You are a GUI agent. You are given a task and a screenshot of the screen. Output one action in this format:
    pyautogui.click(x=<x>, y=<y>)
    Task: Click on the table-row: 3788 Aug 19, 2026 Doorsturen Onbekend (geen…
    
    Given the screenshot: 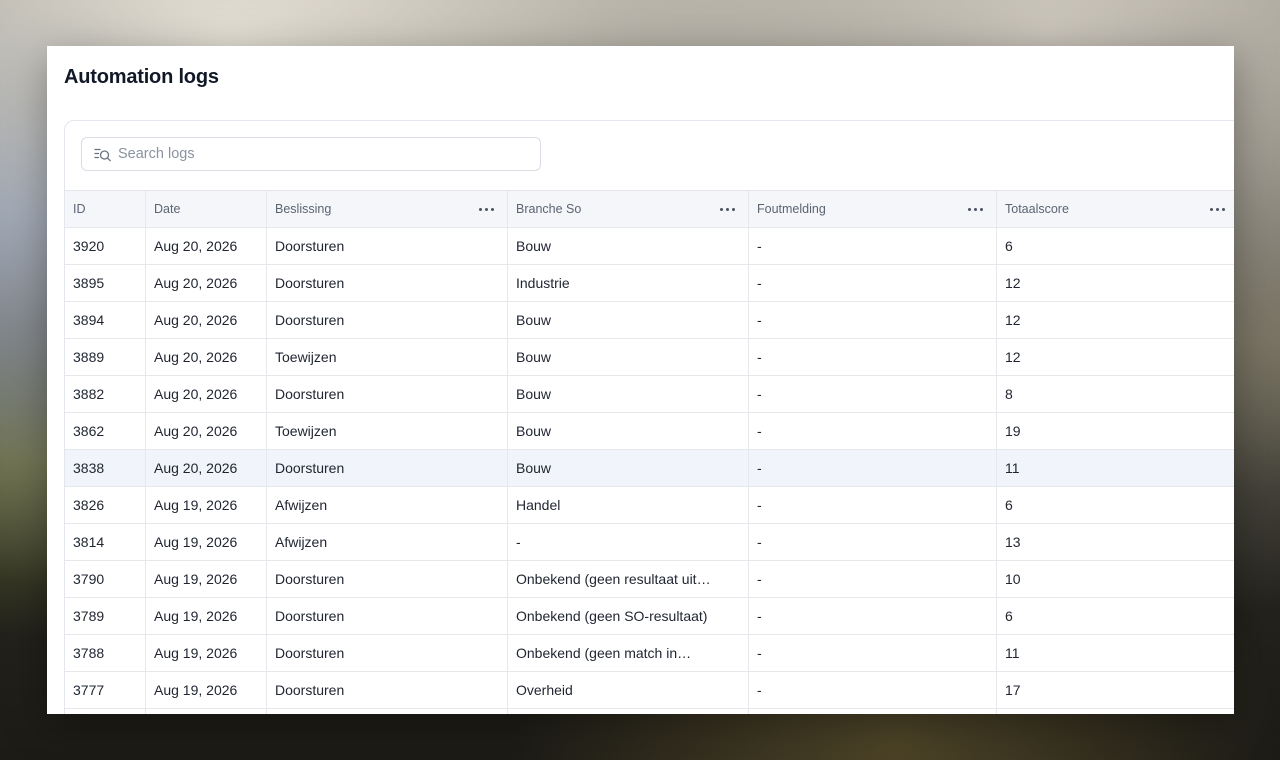 What is the action you would take?
    pyautogui.click(x=649, y=653)
    